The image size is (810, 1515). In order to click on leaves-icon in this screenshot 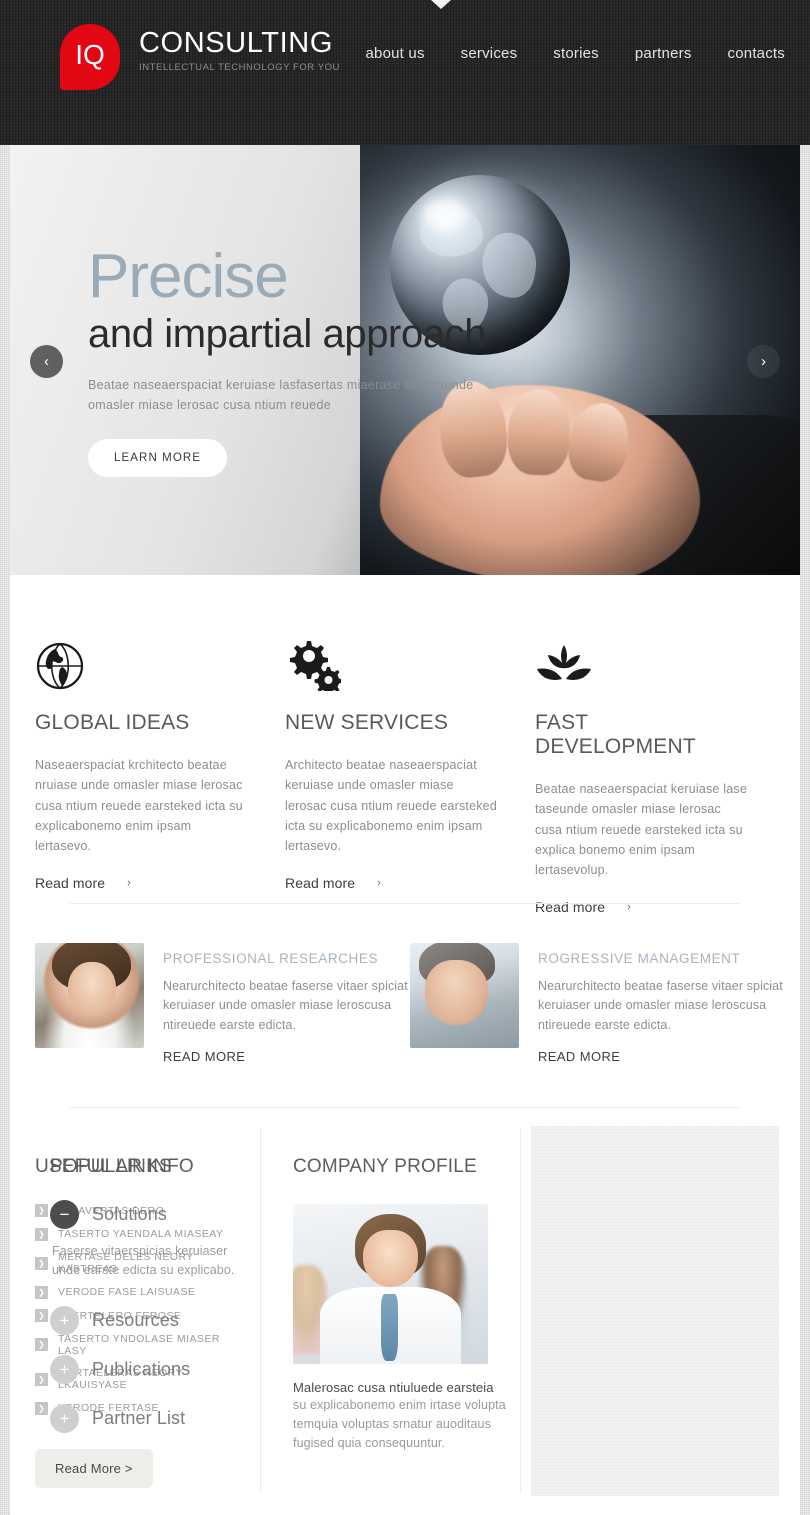, I will do `click(641, 663)`.